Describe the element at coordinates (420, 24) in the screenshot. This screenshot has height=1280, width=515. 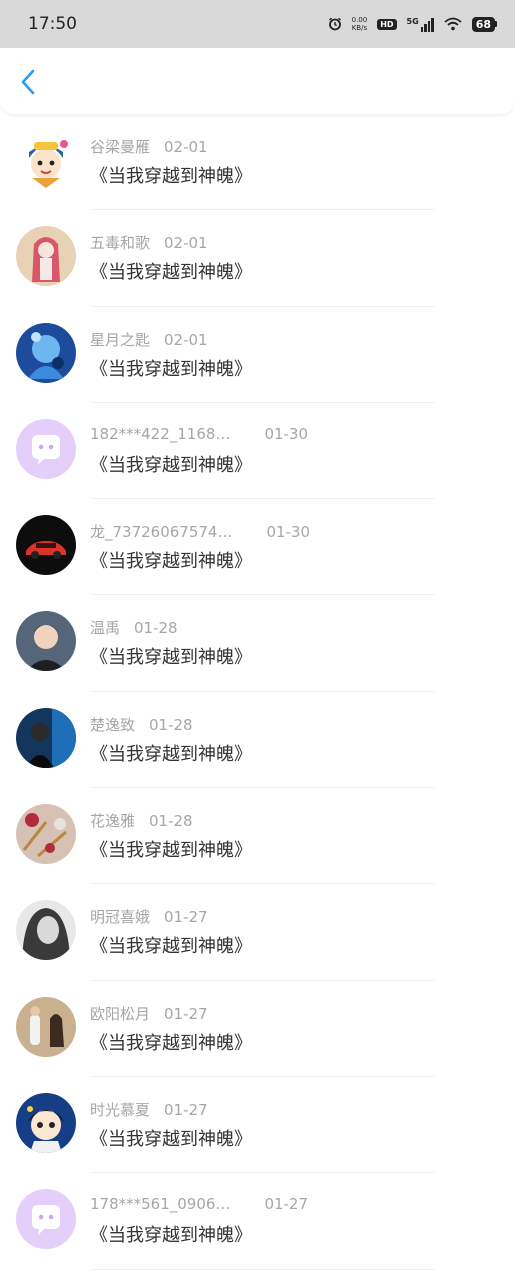
I see `signal-icon: 5G` at that location.